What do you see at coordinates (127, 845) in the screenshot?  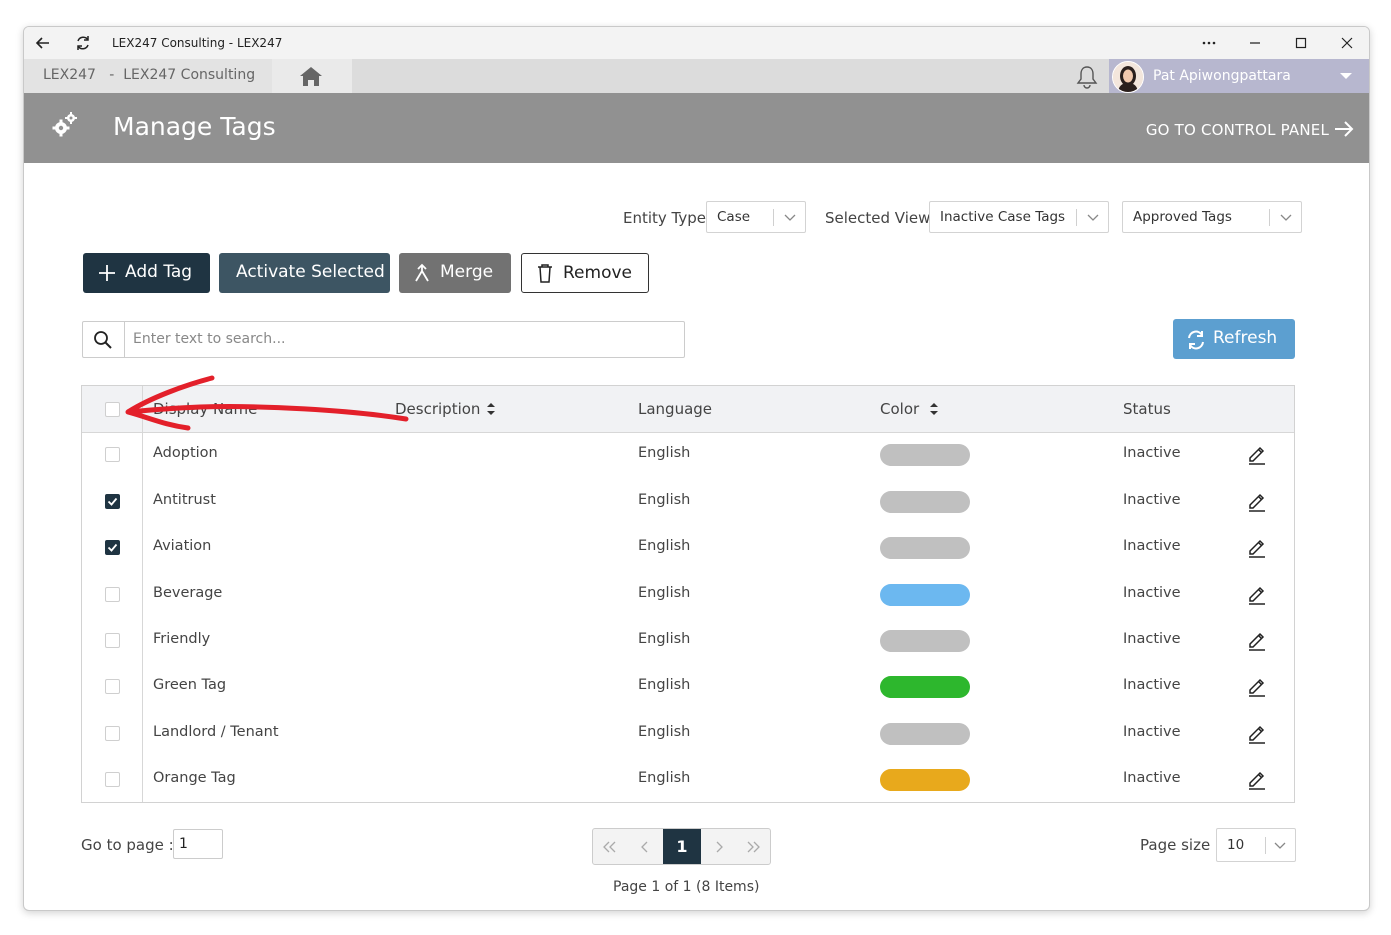 I see `go-to-page-label: Go to page :` at bounding box center [127, 845].